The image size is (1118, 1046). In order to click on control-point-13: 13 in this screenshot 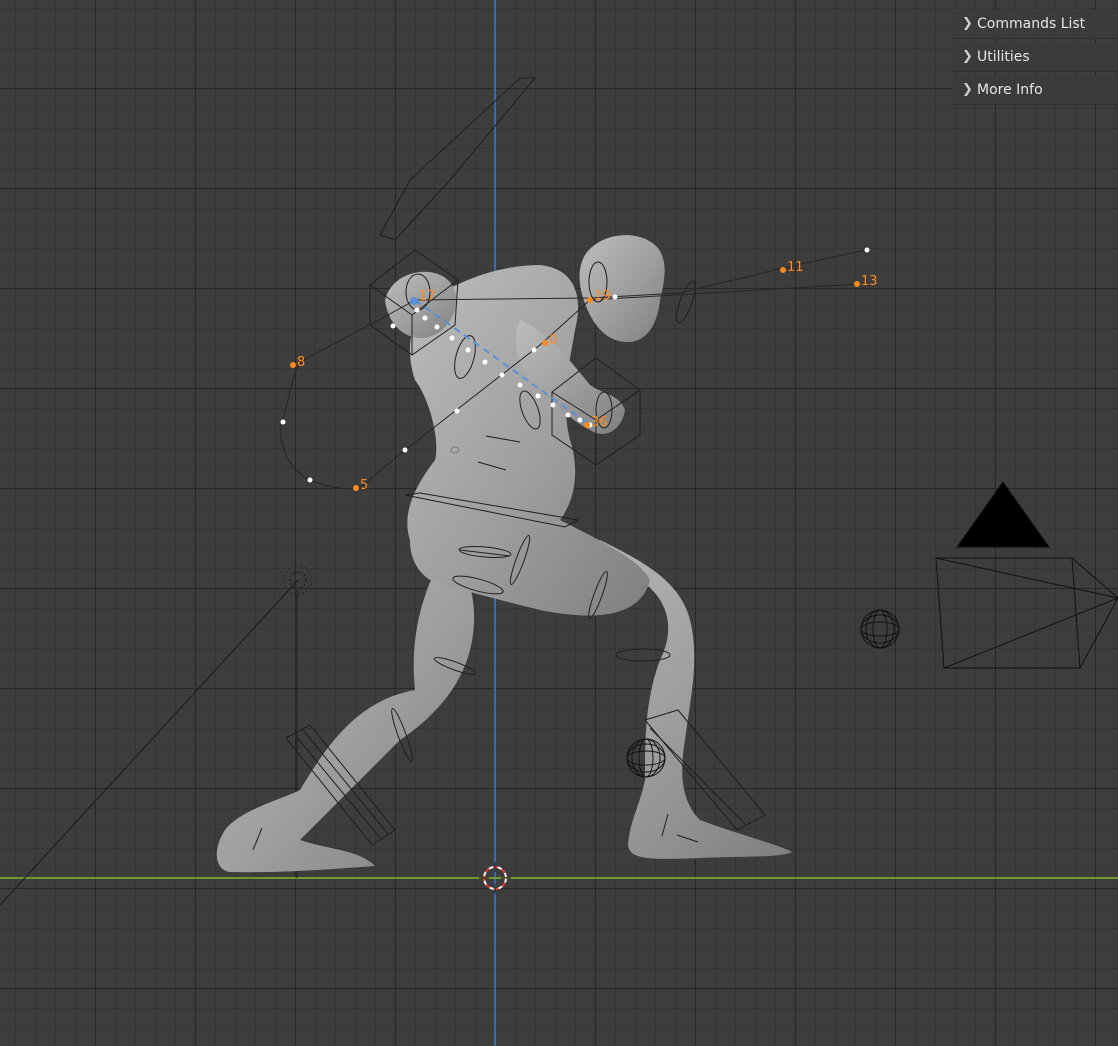, I will do `click(866, 281)`.